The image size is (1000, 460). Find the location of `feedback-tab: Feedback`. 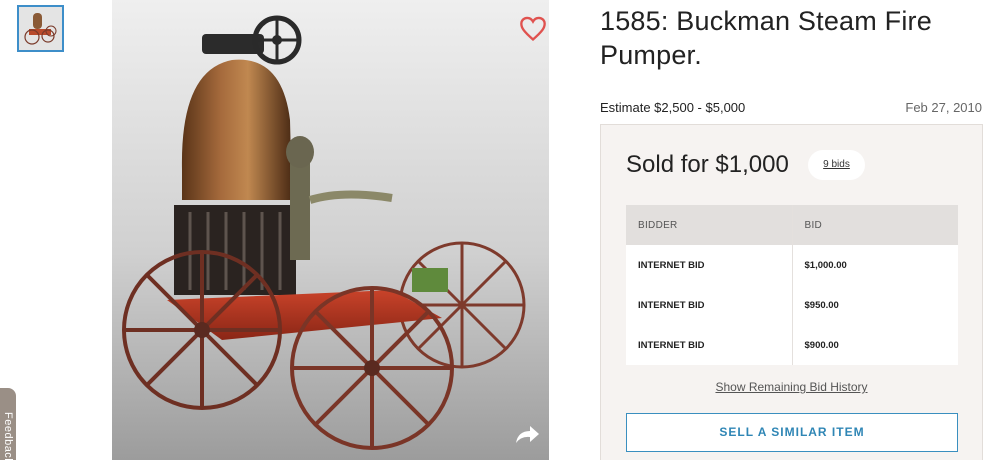

feedback-tab: Feedback is located at coordinates (8, 424).